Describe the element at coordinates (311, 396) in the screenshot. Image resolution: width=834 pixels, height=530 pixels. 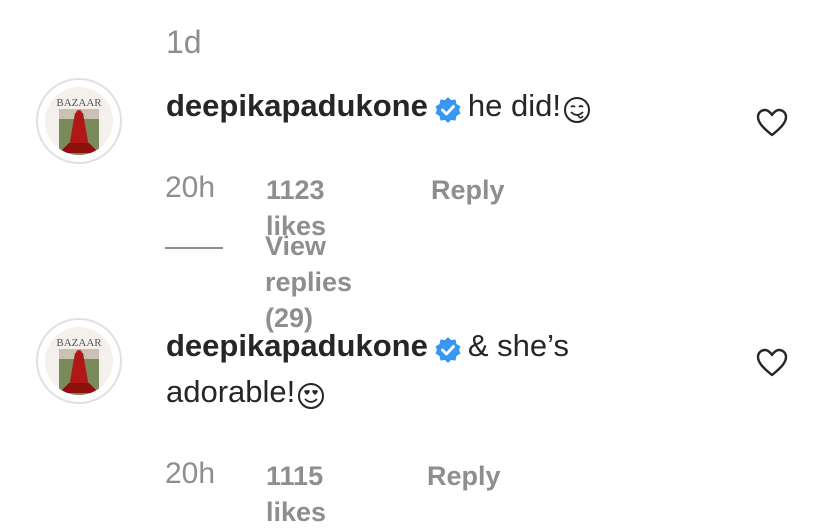
I see `smiling-face-with-heart-eyes-icon` at that location.